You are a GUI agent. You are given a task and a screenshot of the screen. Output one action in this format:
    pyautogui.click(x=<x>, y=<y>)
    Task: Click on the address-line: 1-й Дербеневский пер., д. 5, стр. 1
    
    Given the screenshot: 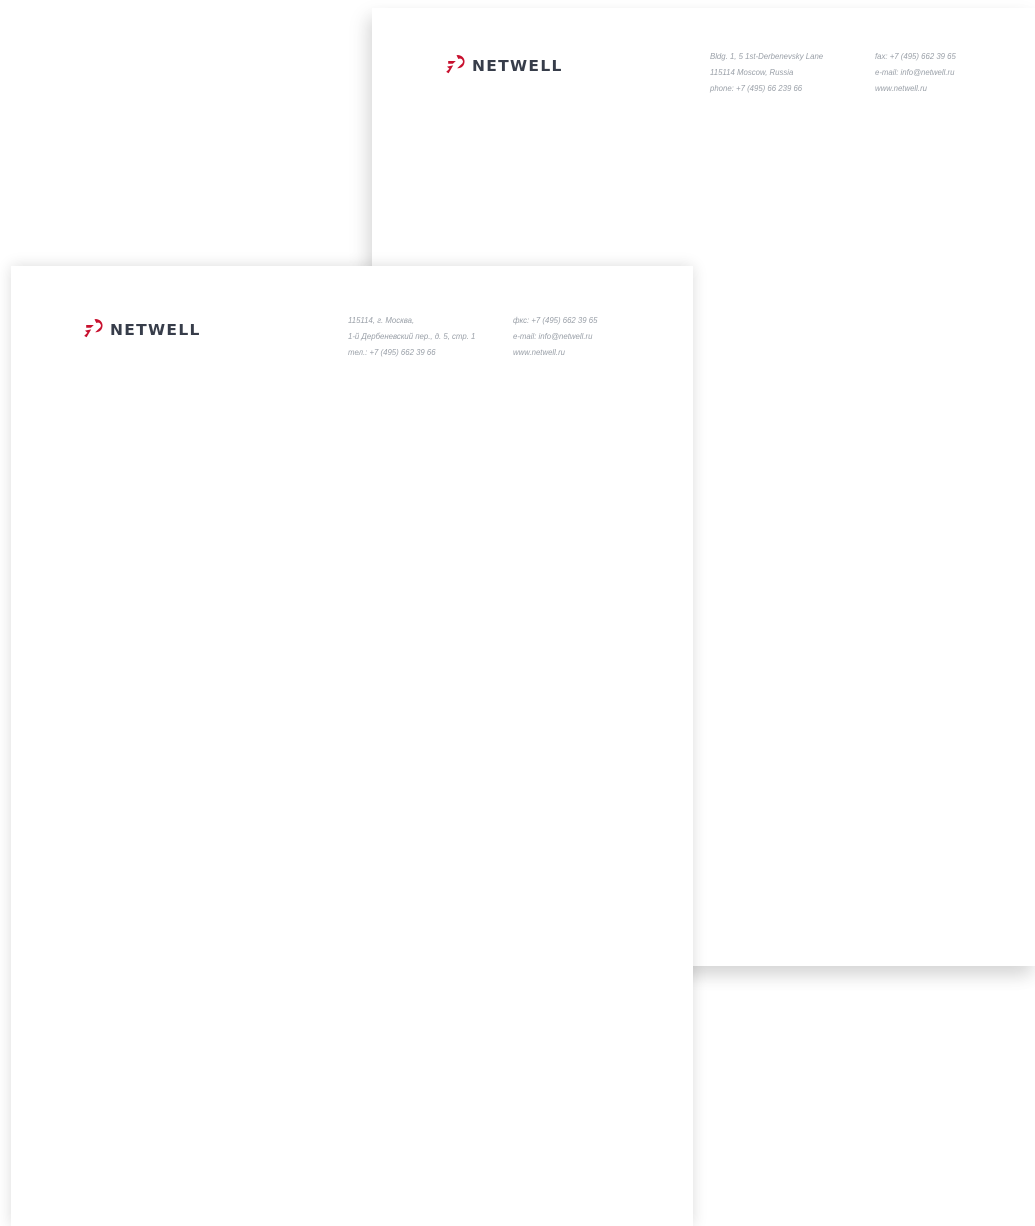 What is the action you would take?
    pyautogui.click(x=412, y=336)
    